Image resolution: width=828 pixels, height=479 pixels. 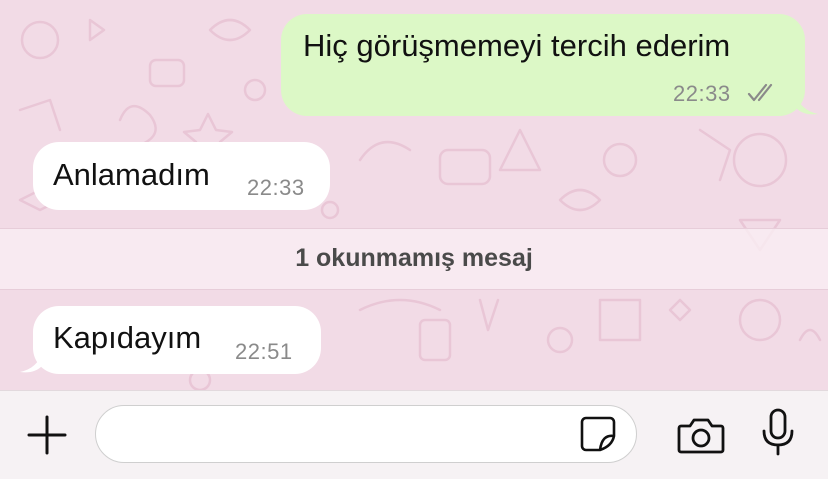 What do you see at coordinates (127, 337) in the screenshot?
I see `message-text: Kapıdayım` at bounding box center [127, 337].